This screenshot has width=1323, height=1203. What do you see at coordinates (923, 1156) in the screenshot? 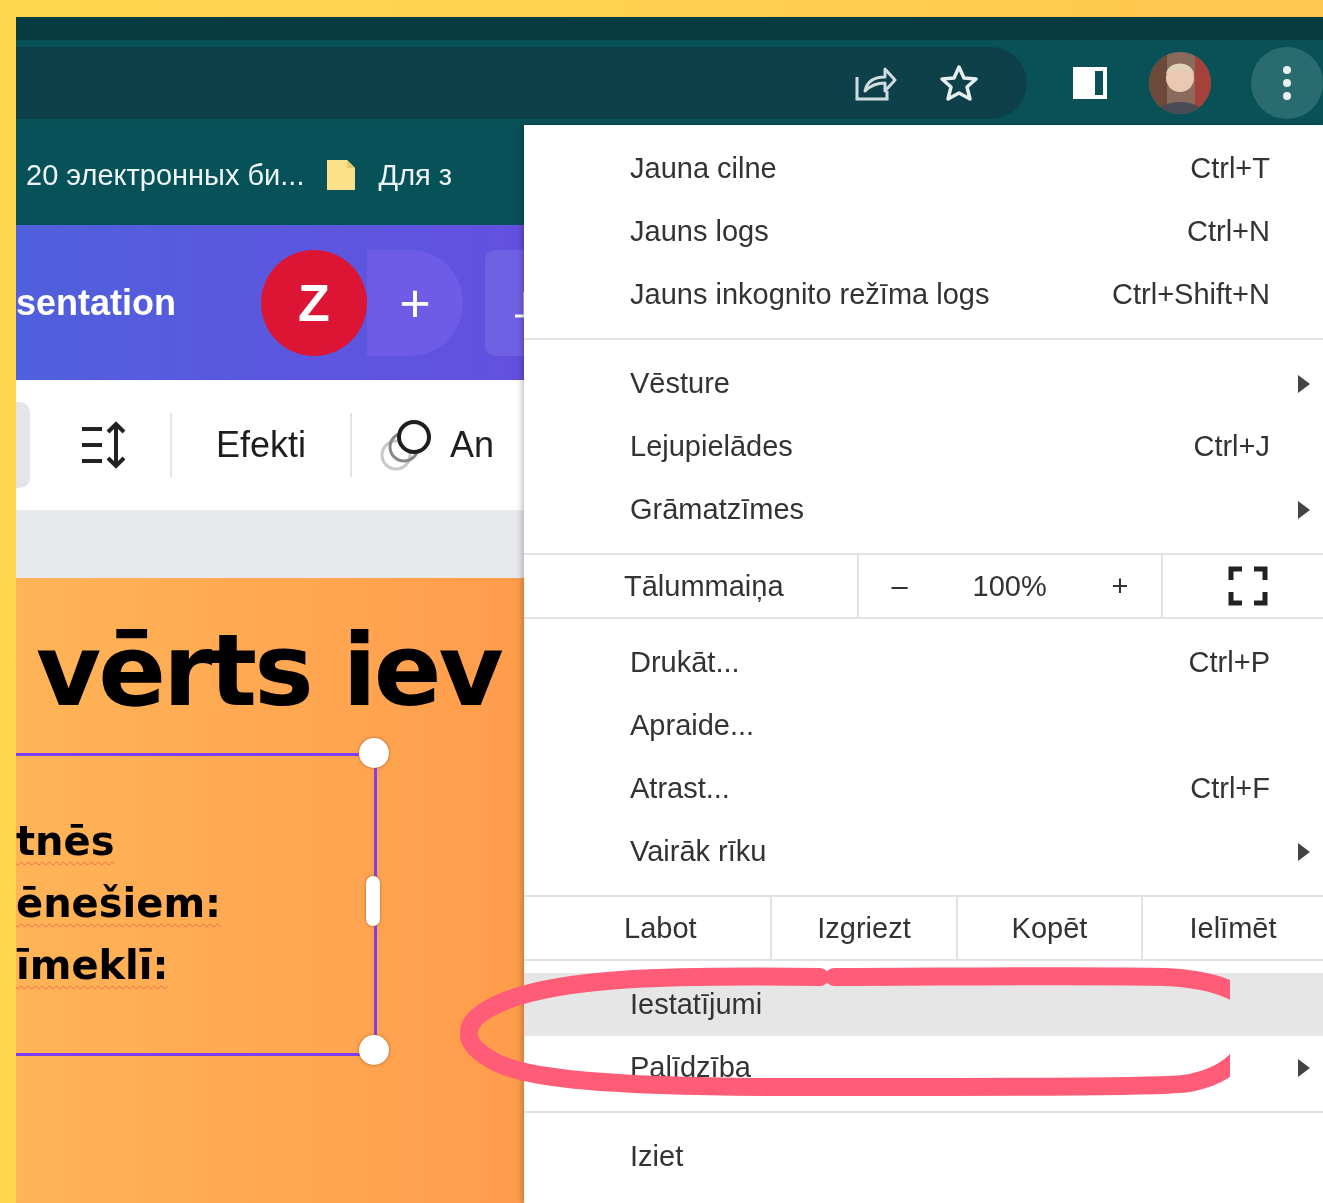
I see `menu-item: Iziet` at bounding box center [923, 1156].